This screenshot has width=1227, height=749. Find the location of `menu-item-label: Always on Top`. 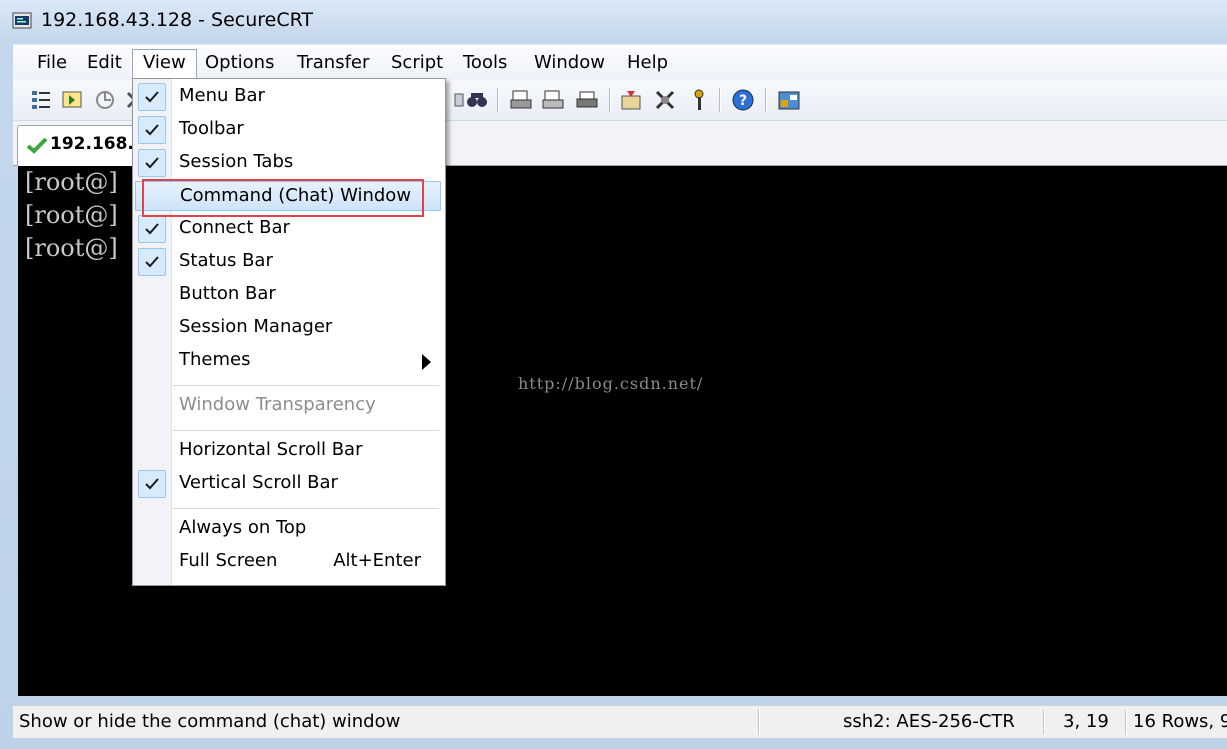

menu-item-label: Always on Top is located at coordinates (243, 527).